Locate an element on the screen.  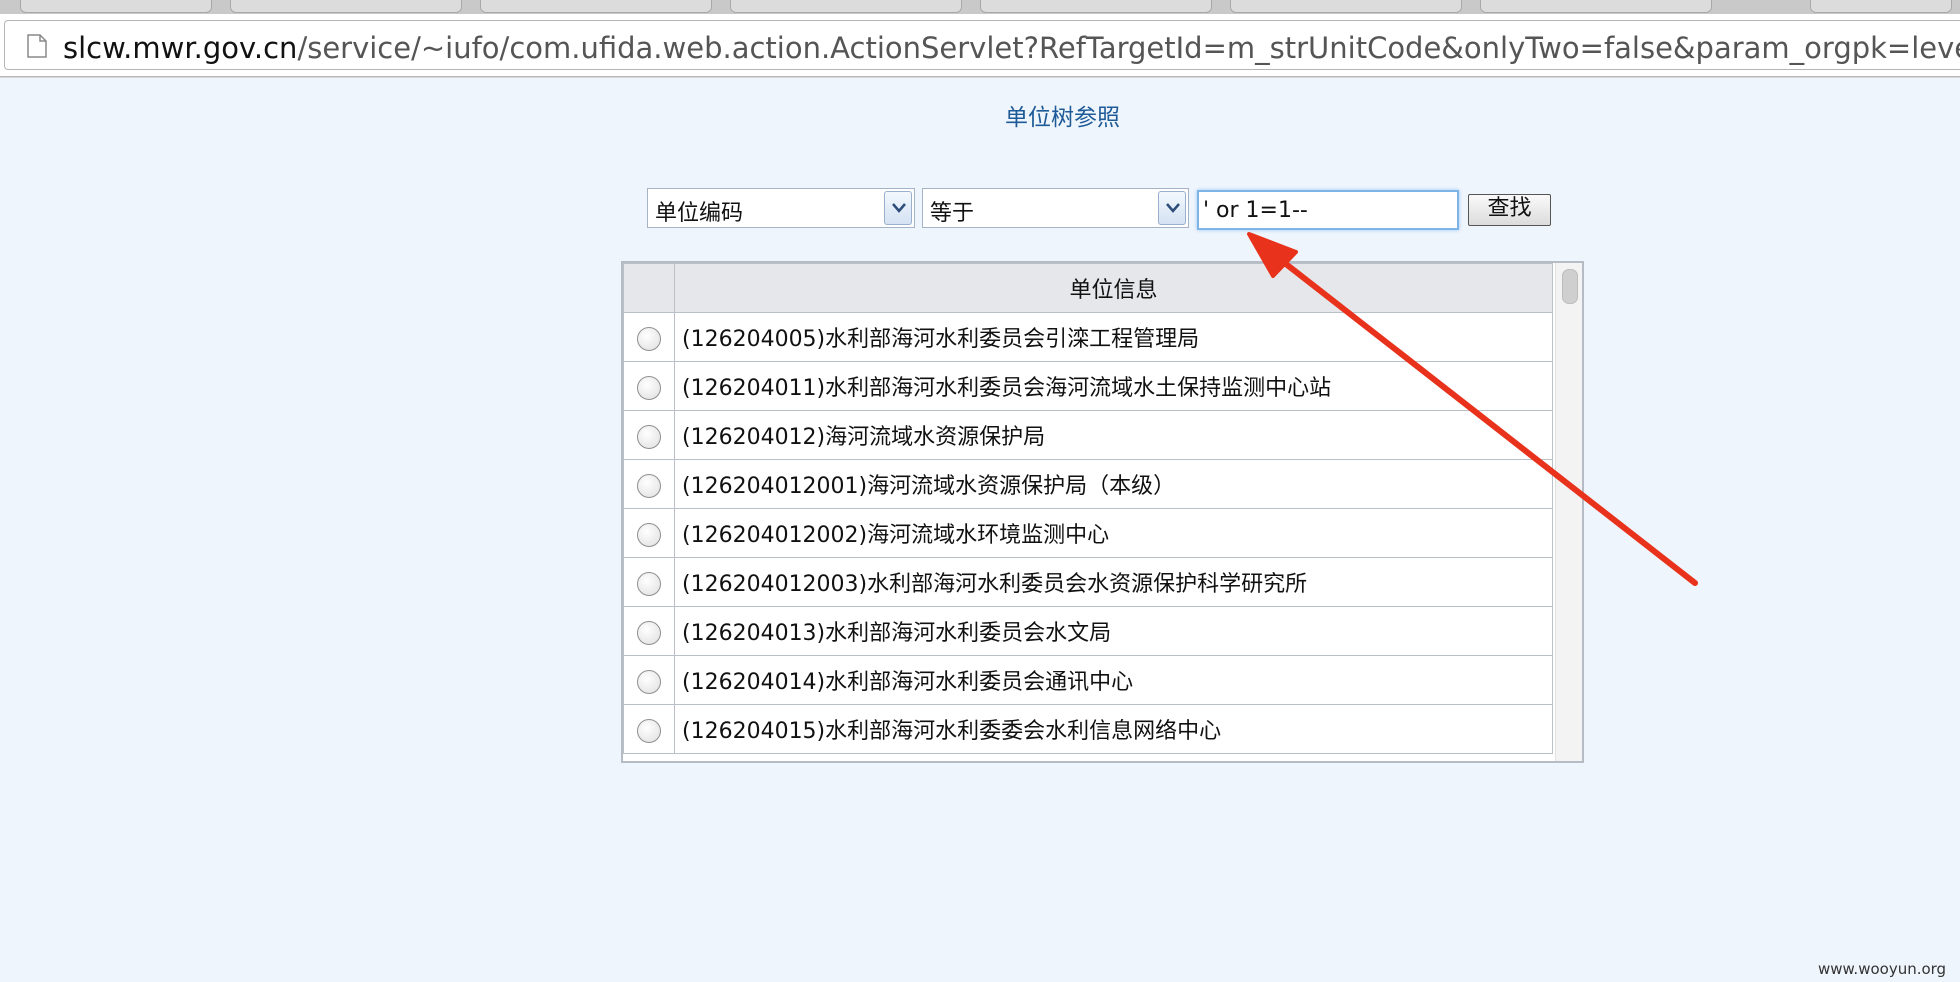
table-row: (126204015)水利部海河水利委委会水利信息网络中心 is located at coordinates (1088, 729).